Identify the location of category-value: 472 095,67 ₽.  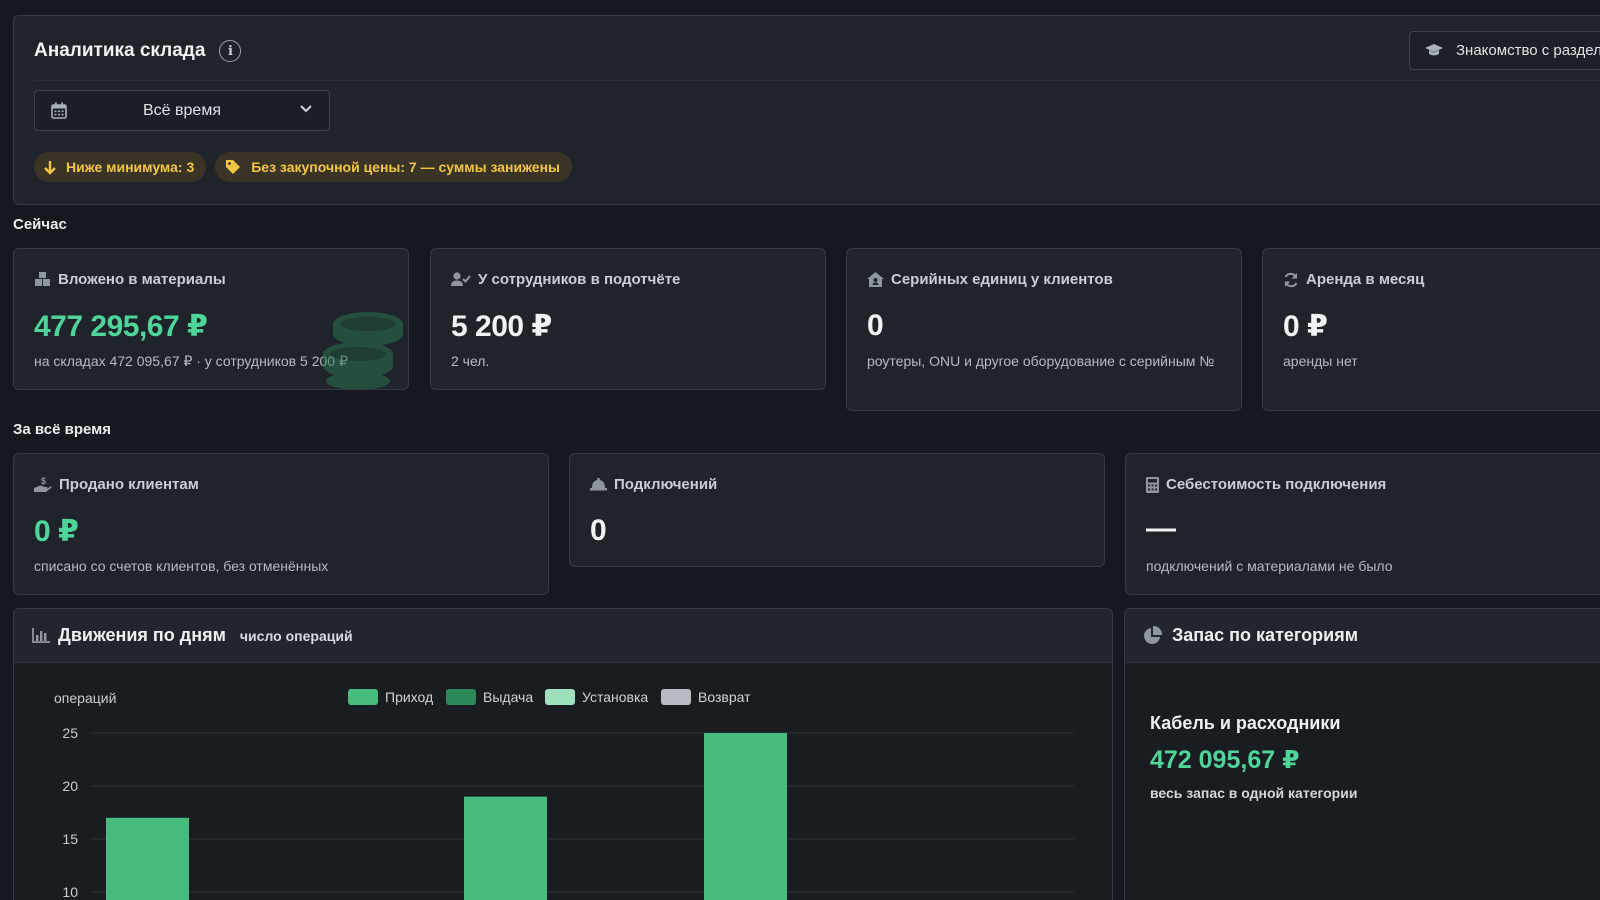
(1225, 760).